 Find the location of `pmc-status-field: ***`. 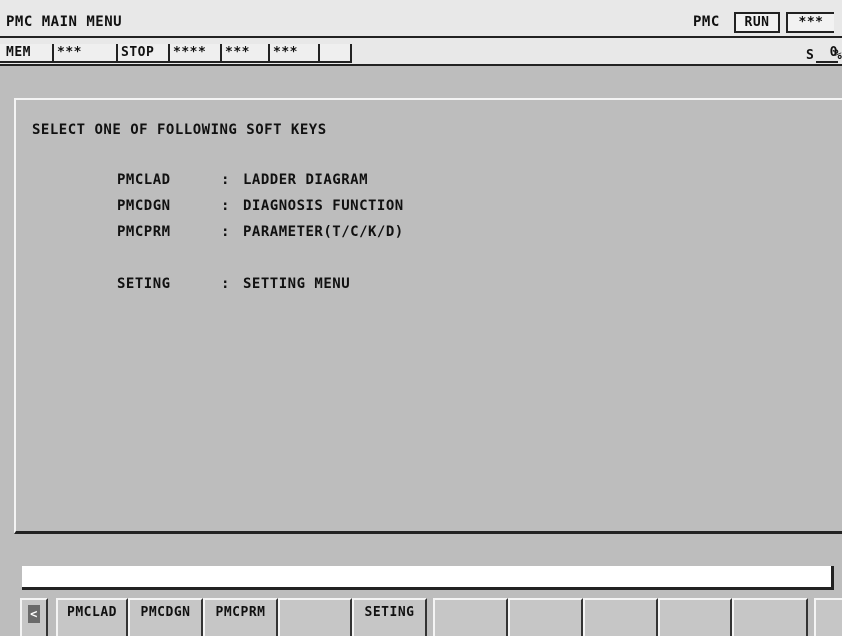

pmc-status-field: *** is located at coordinates (810, 22).